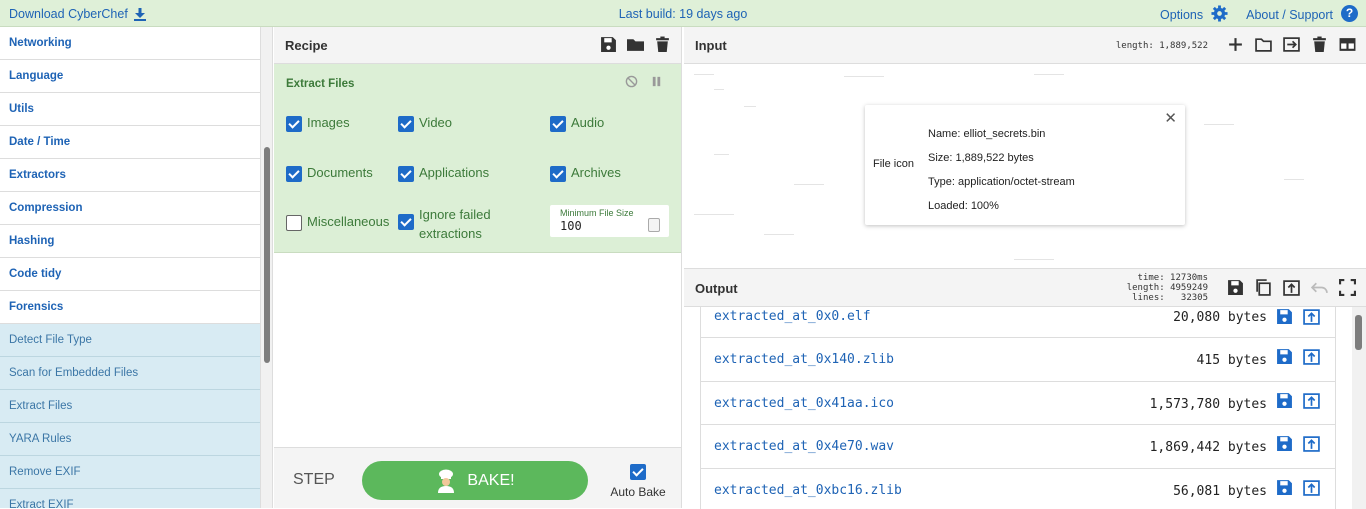 Image resolution: width=1366 pixels, height=509 pixels. I want to click on bake-button: BAKE!, so click(475, 480).